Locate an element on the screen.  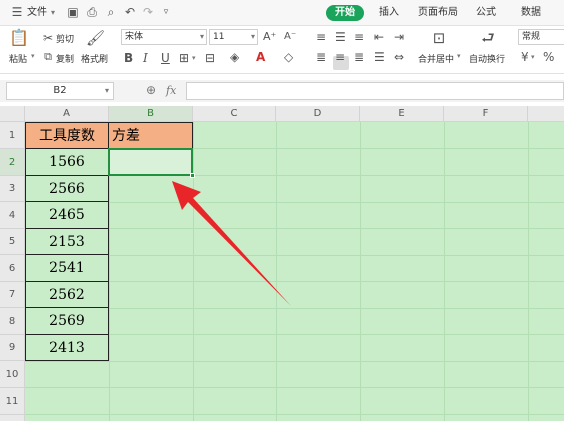
align-center-icon: ≡ is located at coordinates (340, 57).